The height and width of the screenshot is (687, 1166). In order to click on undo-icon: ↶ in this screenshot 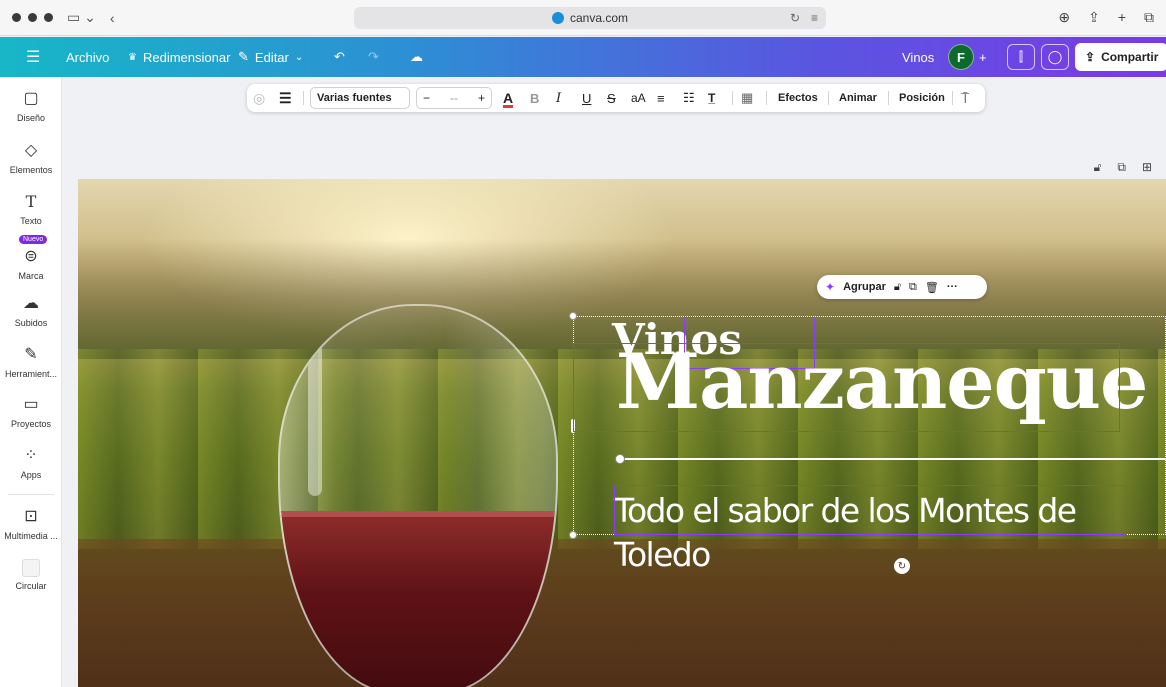, I will do `click(339, 56)`.